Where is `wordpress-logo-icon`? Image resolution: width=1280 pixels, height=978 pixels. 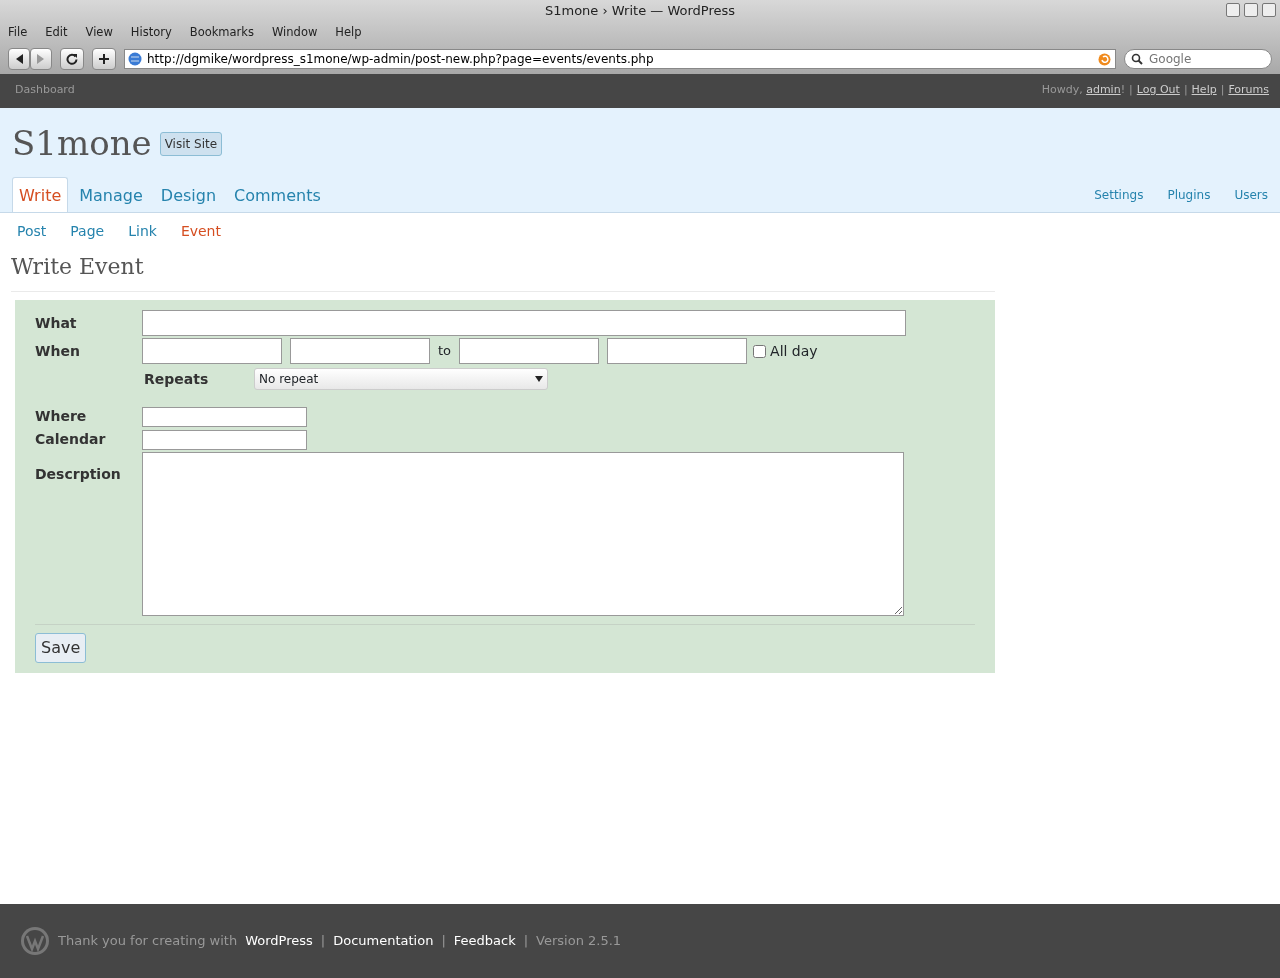
wordpress-logo-icon is located at coordinates (35, 941).